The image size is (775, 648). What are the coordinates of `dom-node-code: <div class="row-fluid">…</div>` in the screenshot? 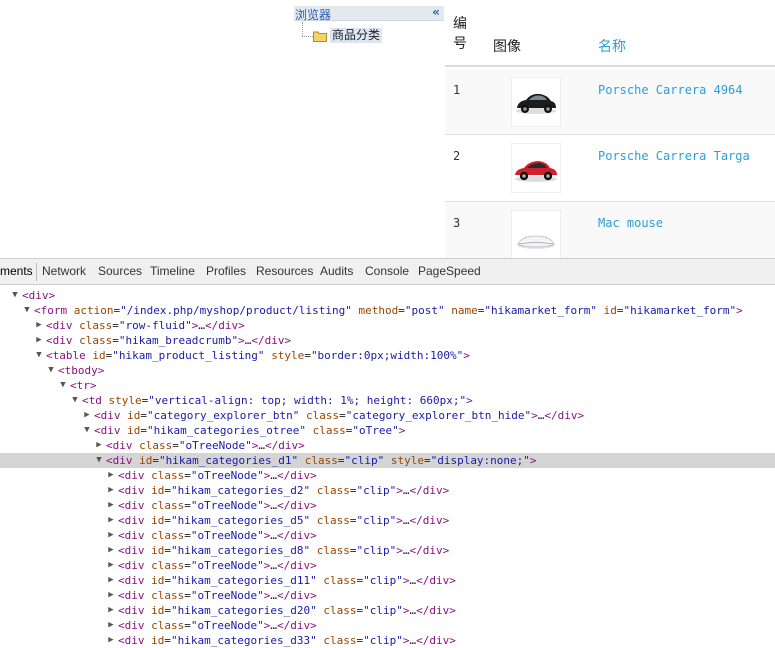 It's located at (145, 325).